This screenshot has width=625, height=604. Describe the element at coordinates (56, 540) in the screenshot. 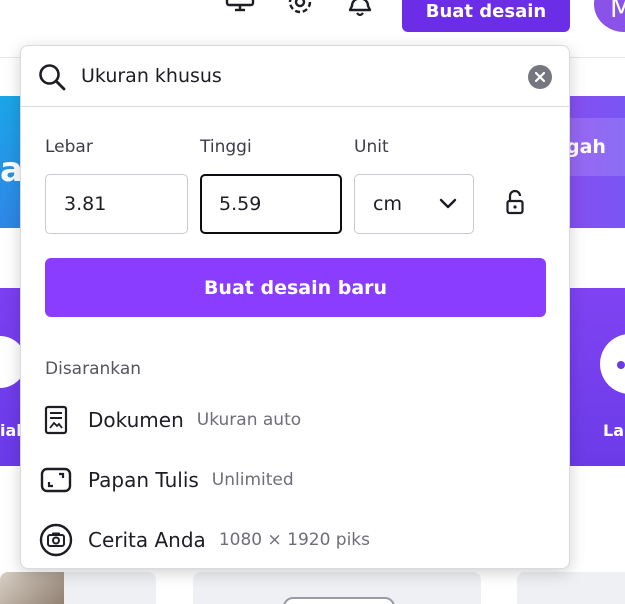

I see `camera-icon` at that location.